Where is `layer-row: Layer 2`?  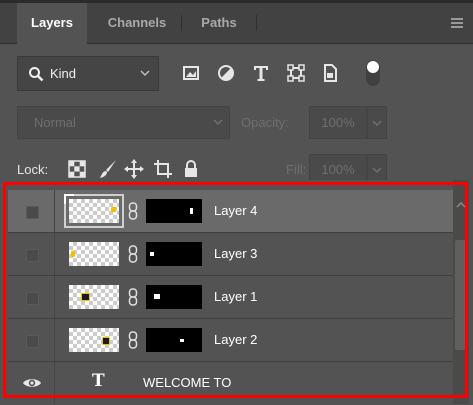
layer-row: Layer 2 is located at coordinates (230, 340).